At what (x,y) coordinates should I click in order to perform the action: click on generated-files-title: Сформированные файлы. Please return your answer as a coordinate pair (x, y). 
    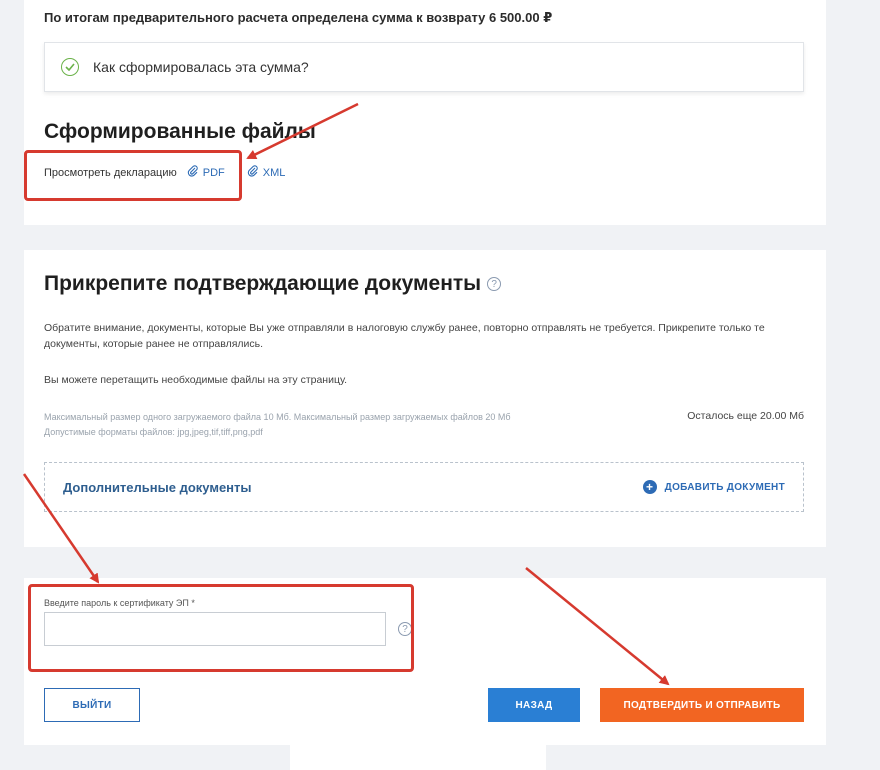
    Looking at the image, I should click on (180, 131).